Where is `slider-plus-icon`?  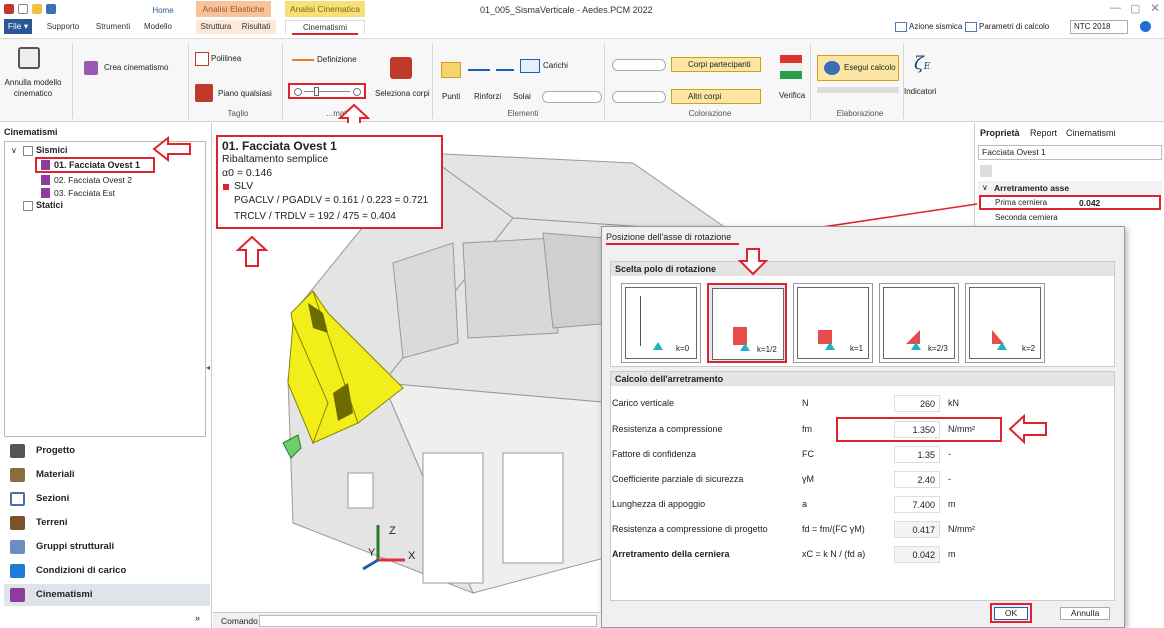 slider-plus-icon is located at coordinates (357, 92).